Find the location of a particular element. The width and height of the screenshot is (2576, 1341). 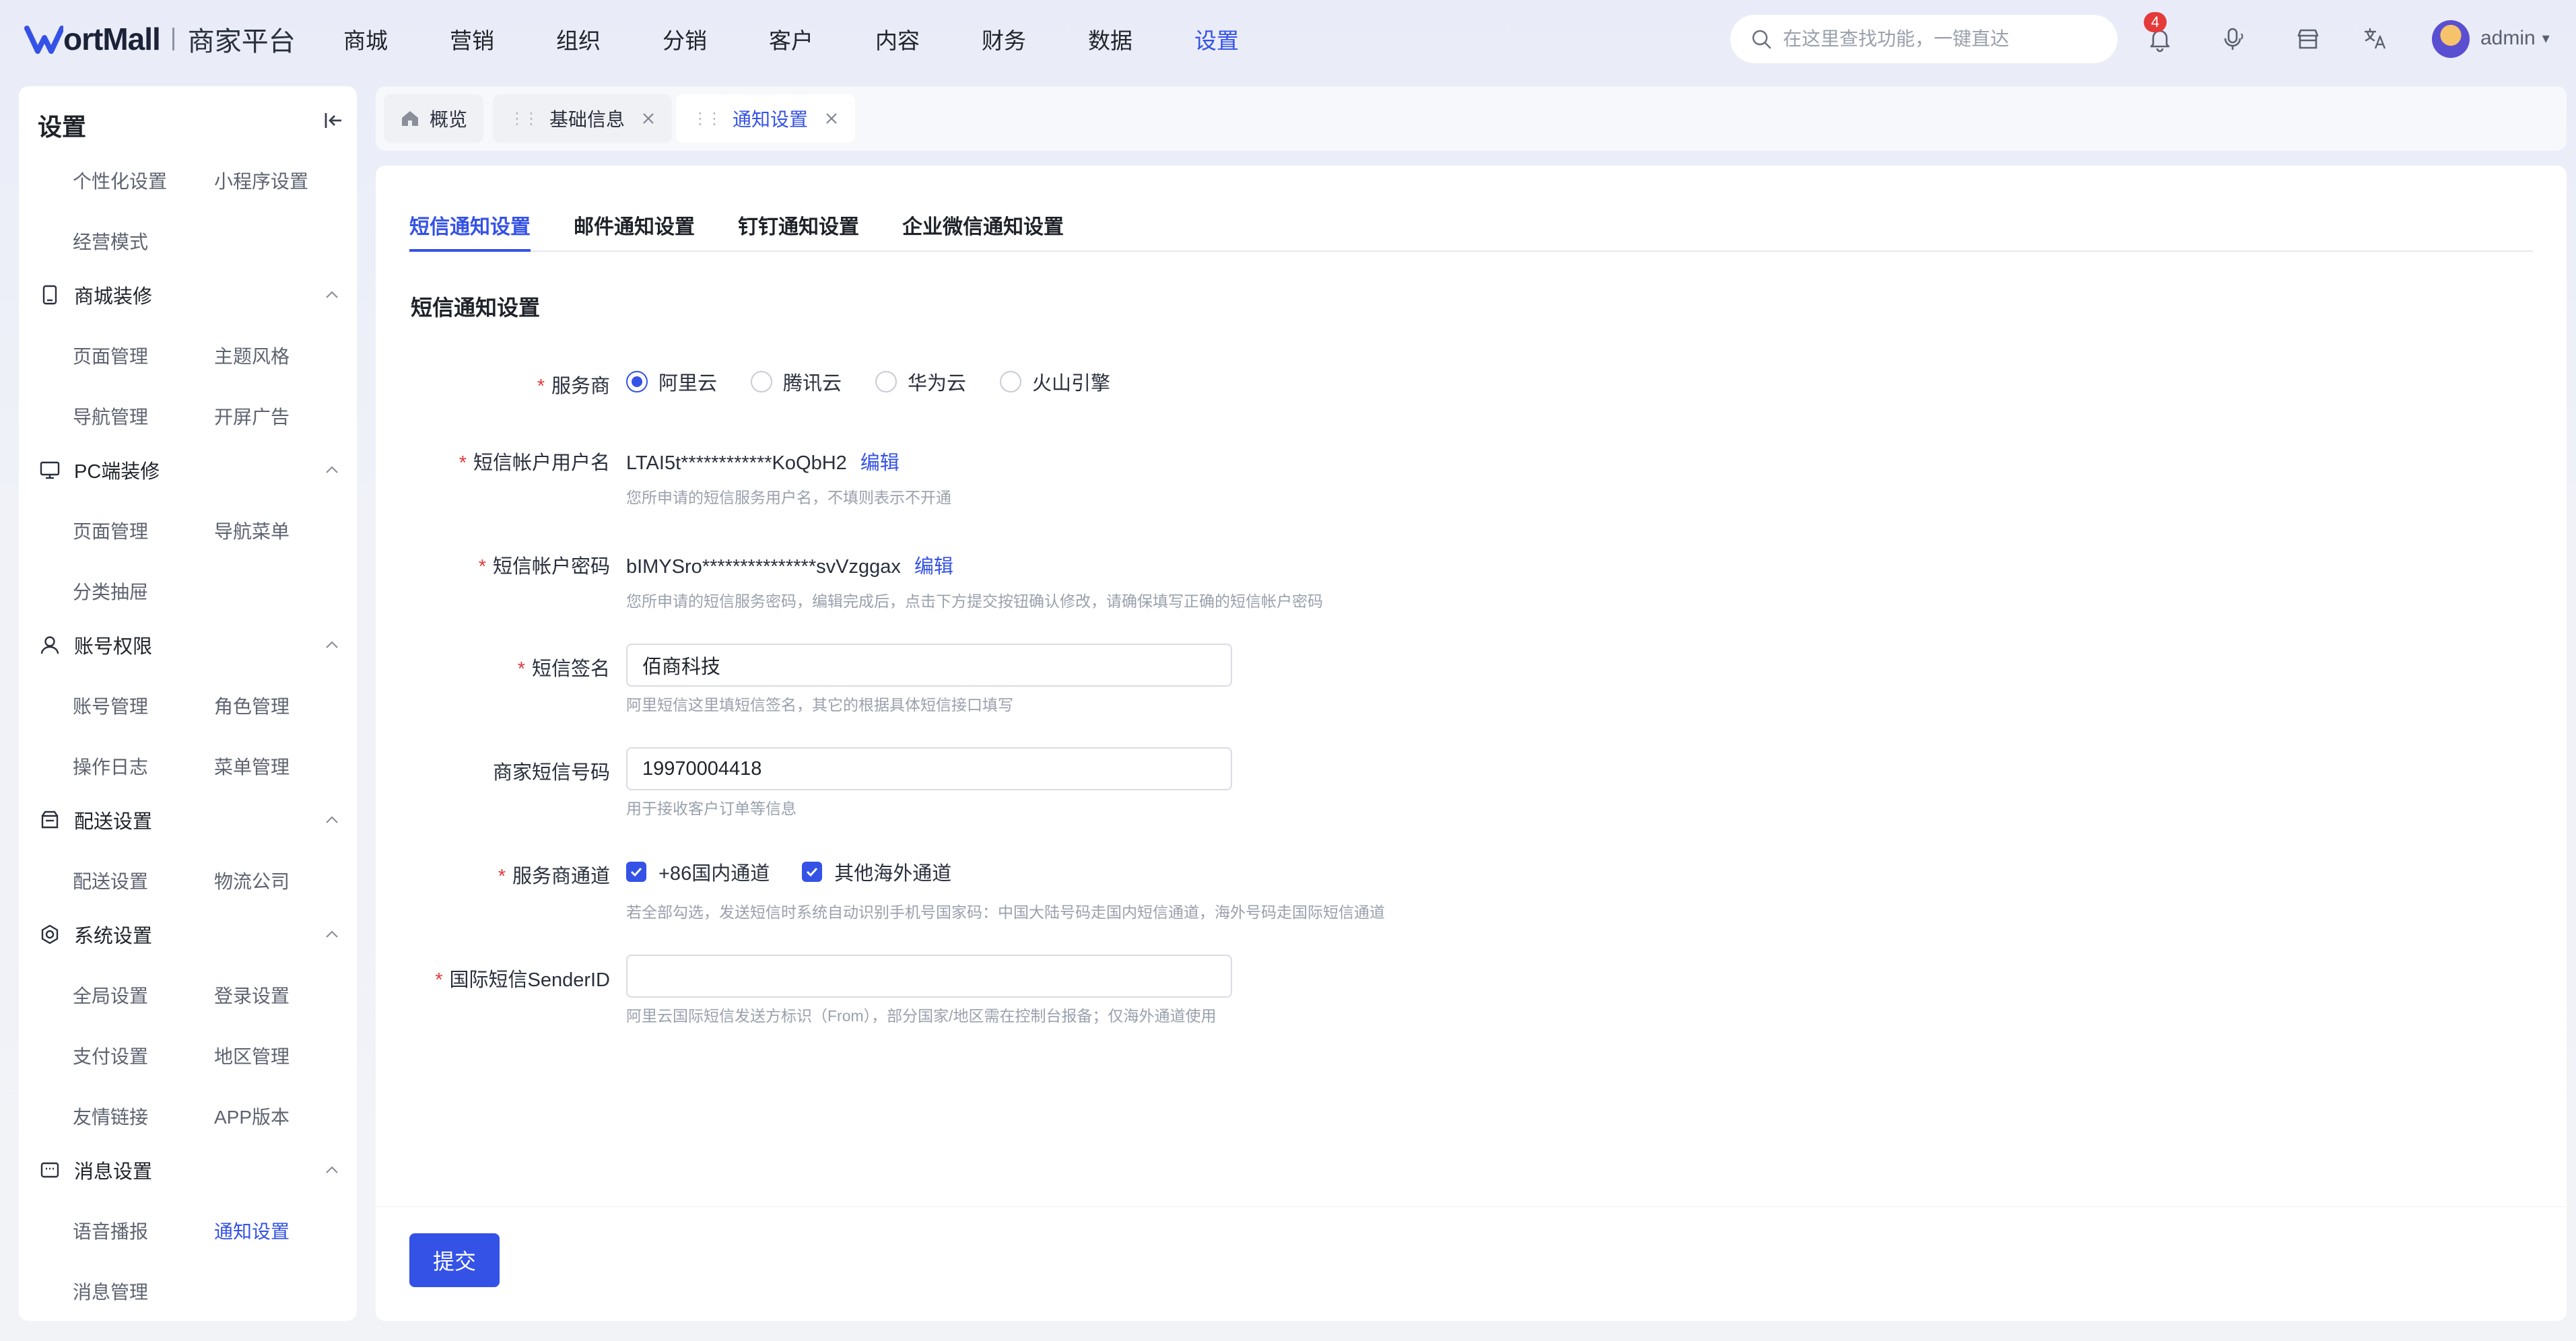

subtab-sms: 短信通知设置 is located at coordinates (470, 228).